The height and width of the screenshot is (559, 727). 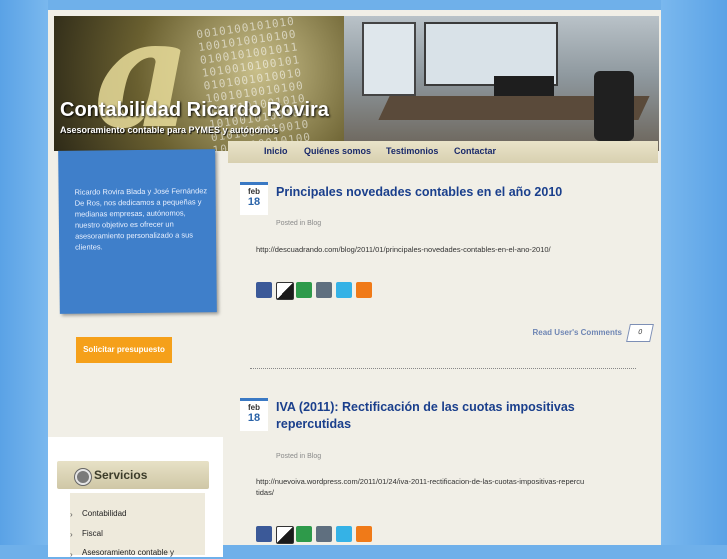 What do you see at coordinates (694, 272) in the screenshot?
I see `background-right` at bounding box center [694, 272].